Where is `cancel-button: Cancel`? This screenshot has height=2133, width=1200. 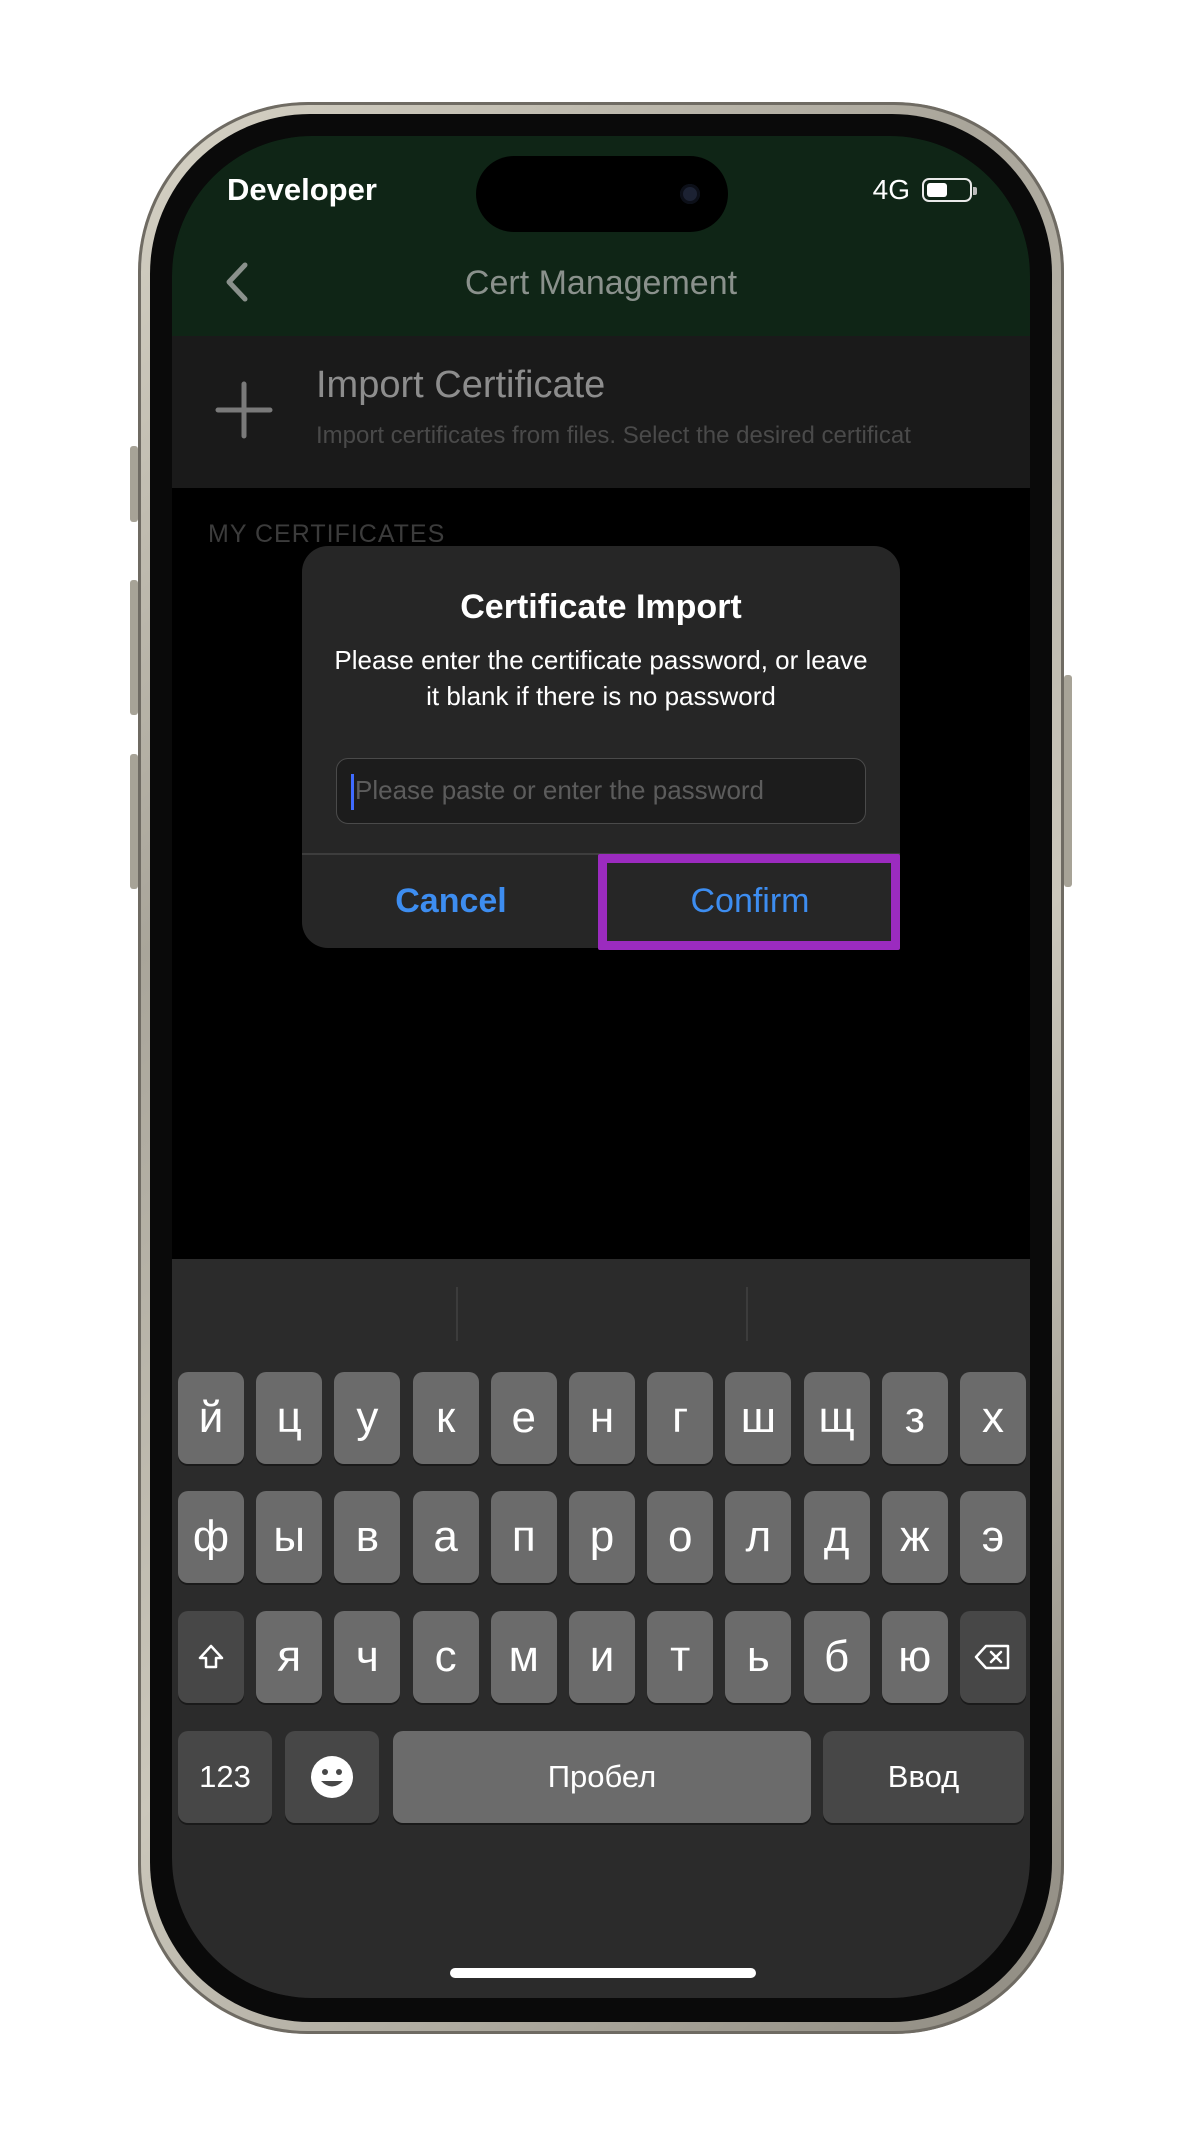
cancel-button: Cancel is located at coordinates (451, 901).